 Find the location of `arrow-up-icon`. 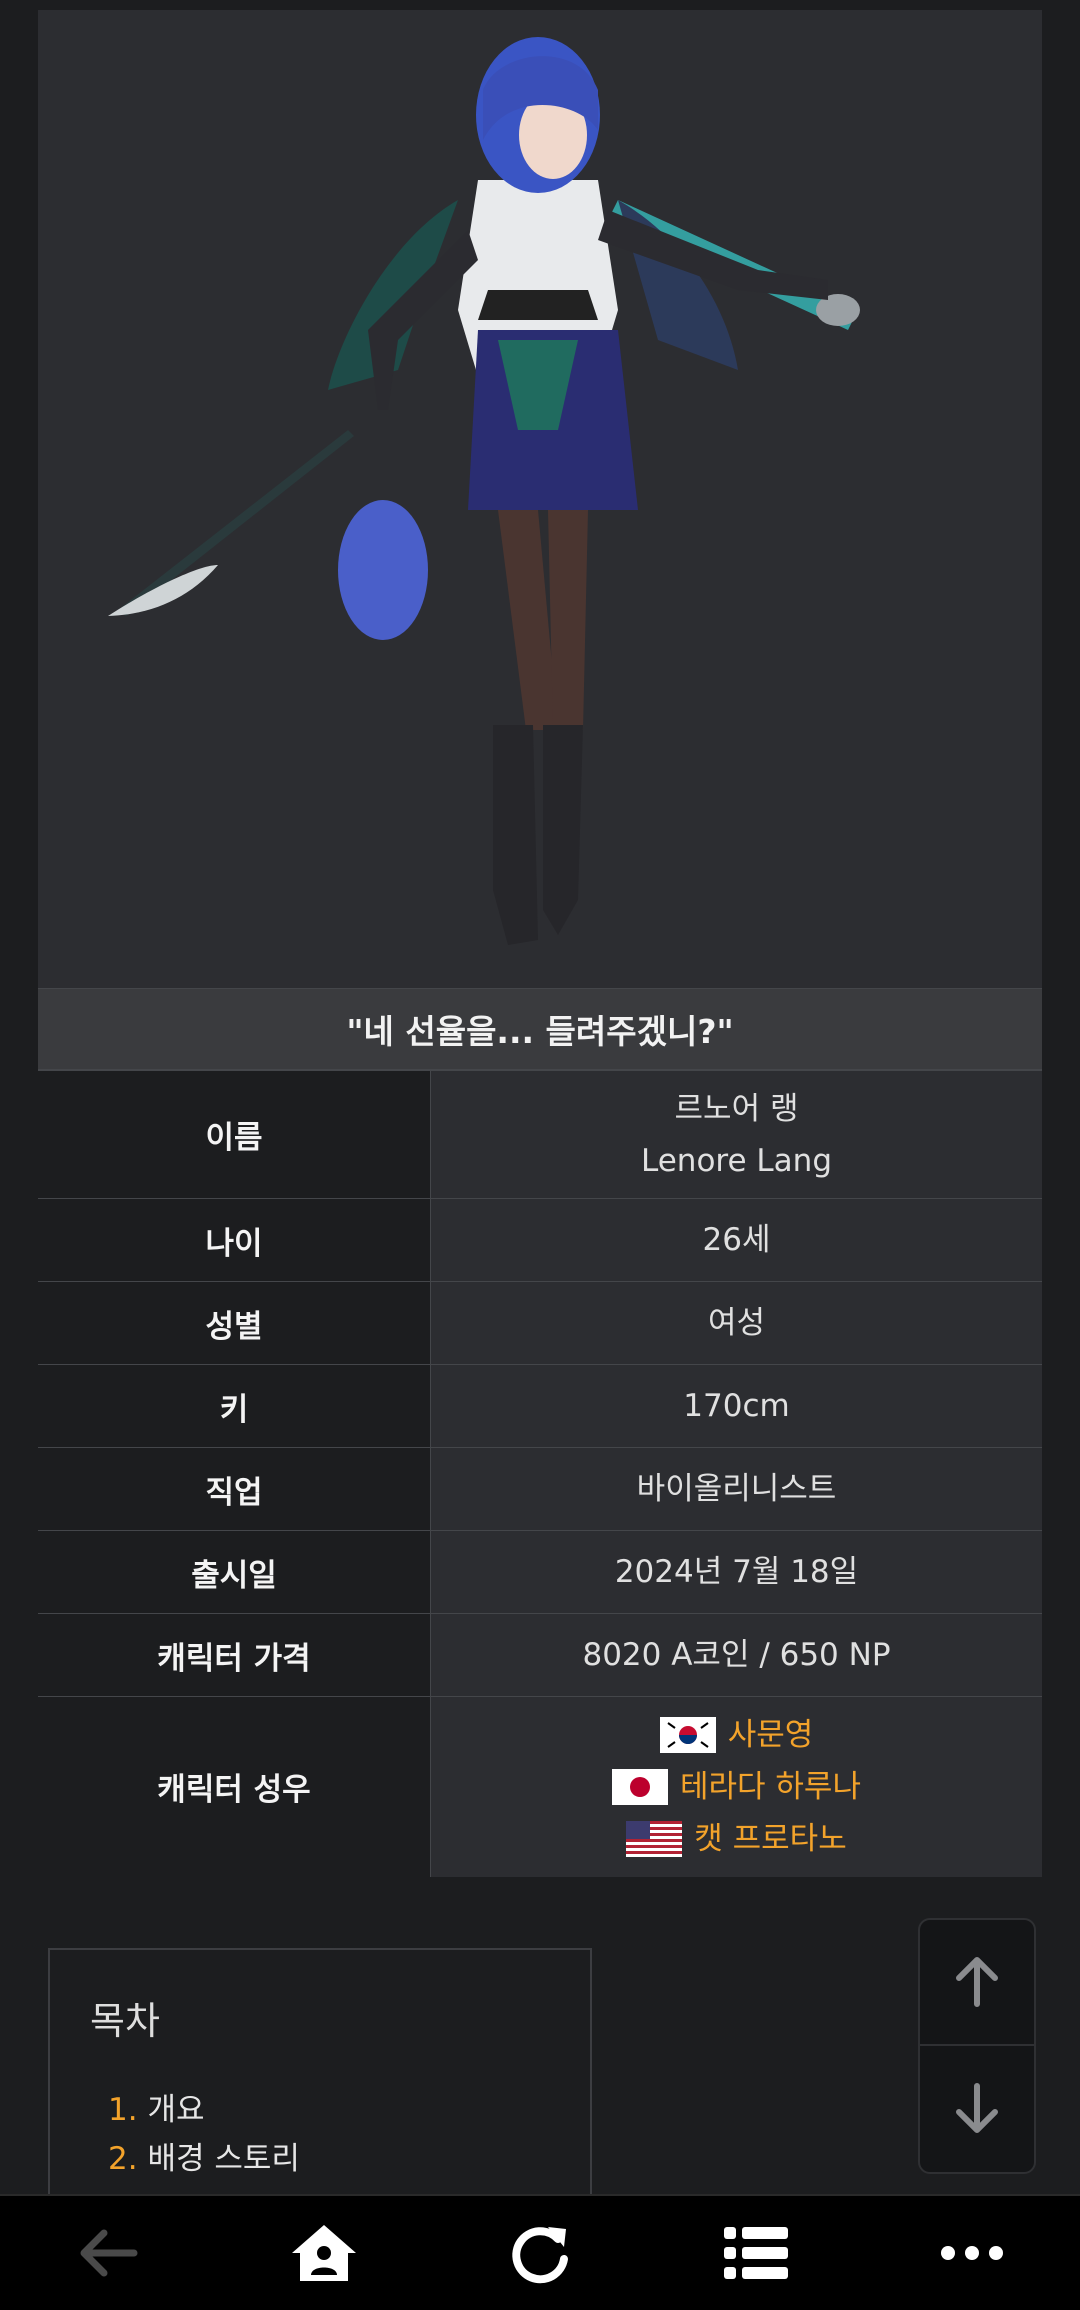

arrow-up-icon is located at coordinates (977, 1982).